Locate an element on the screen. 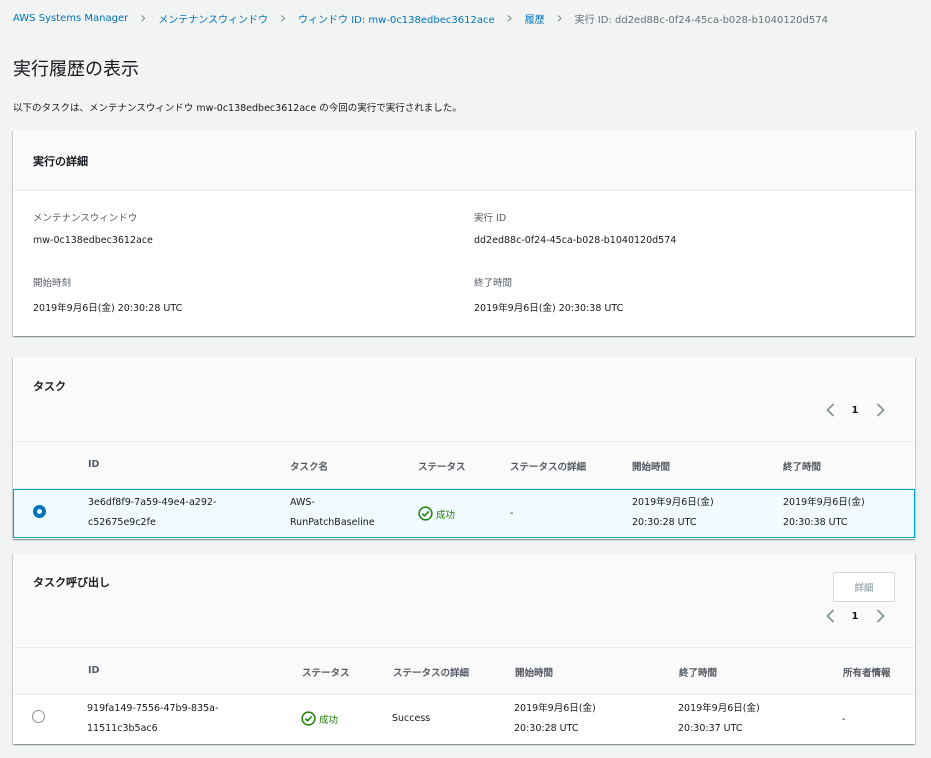  details-button: 詳細 is located at coordinates (864, 587).